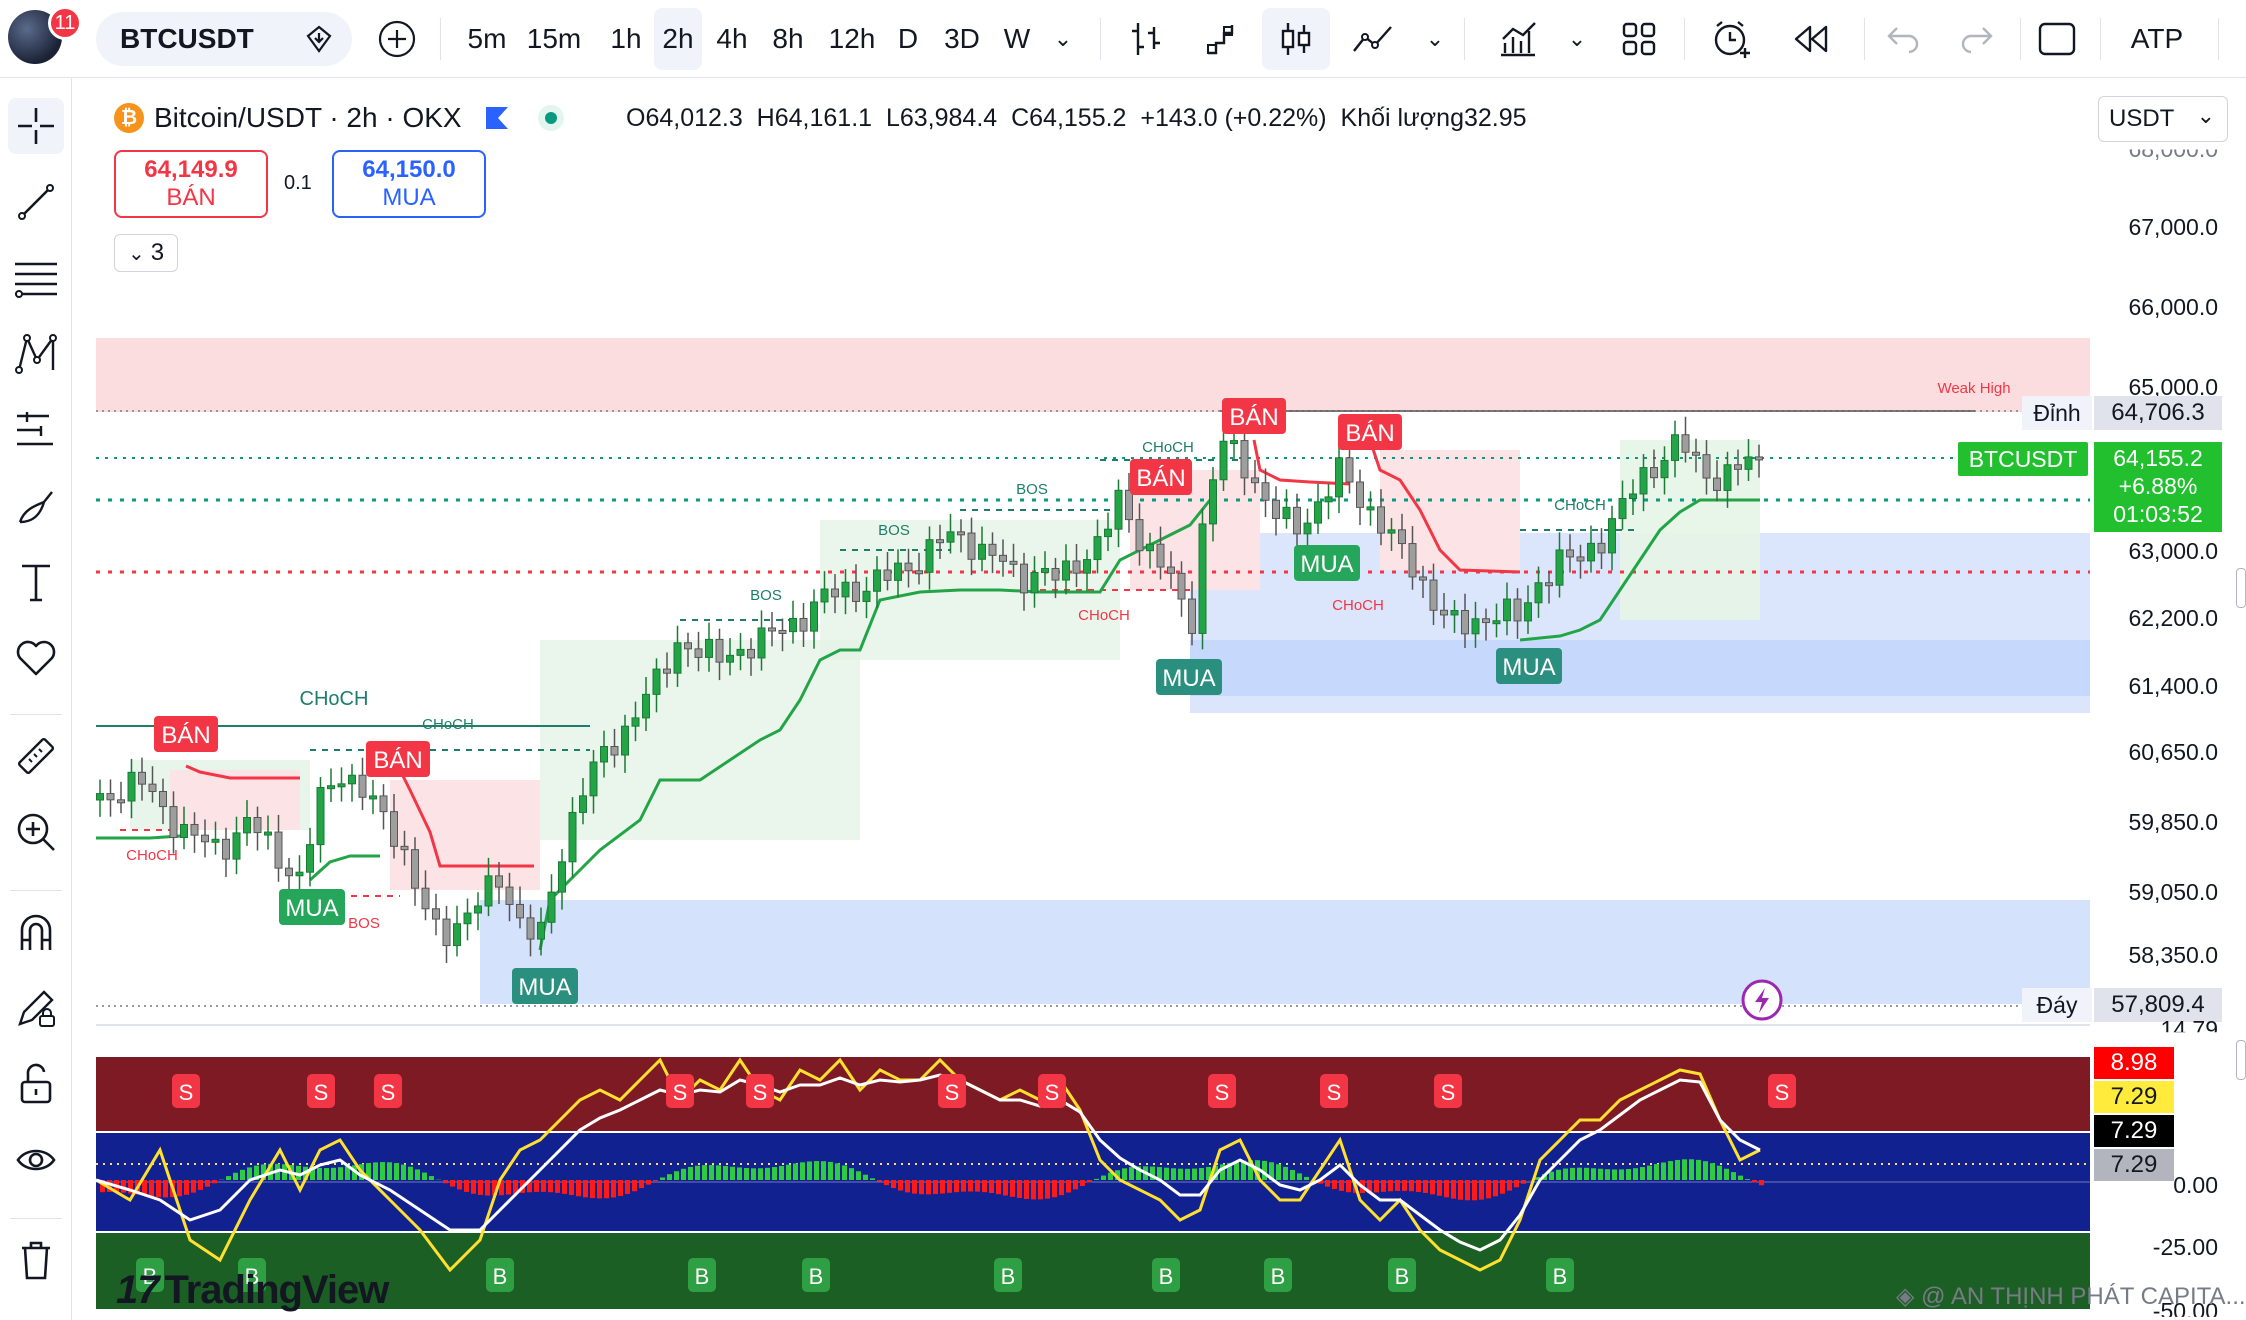  What do you see at coordinates (788, 39) in the screenshot?
I see `interval-5: 8h` at bounding box center [788, 39].